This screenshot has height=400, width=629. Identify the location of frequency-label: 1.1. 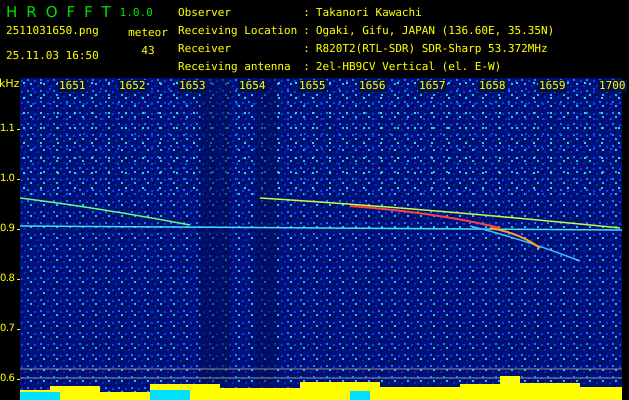
(7, 129).